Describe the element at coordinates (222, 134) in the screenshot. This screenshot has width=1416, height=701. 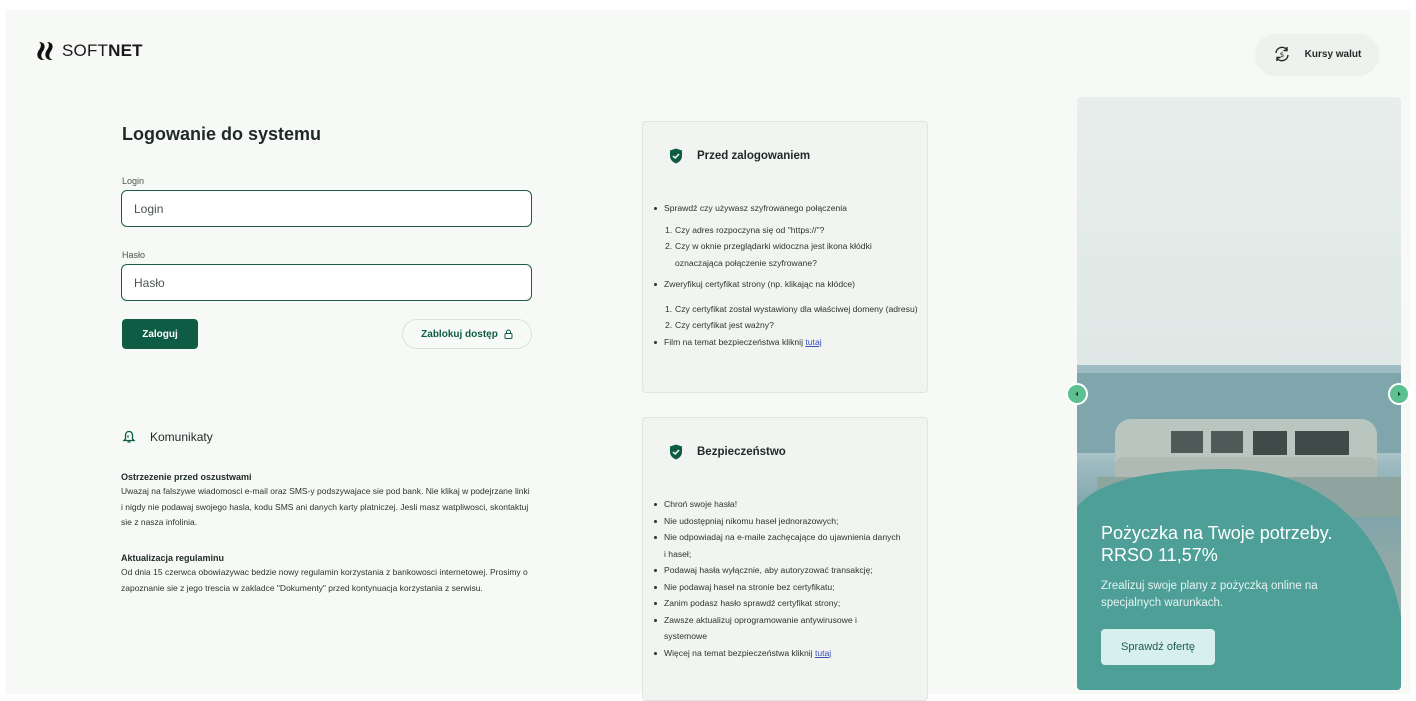
I see `page-title: Logowanie do systemu` at that location.